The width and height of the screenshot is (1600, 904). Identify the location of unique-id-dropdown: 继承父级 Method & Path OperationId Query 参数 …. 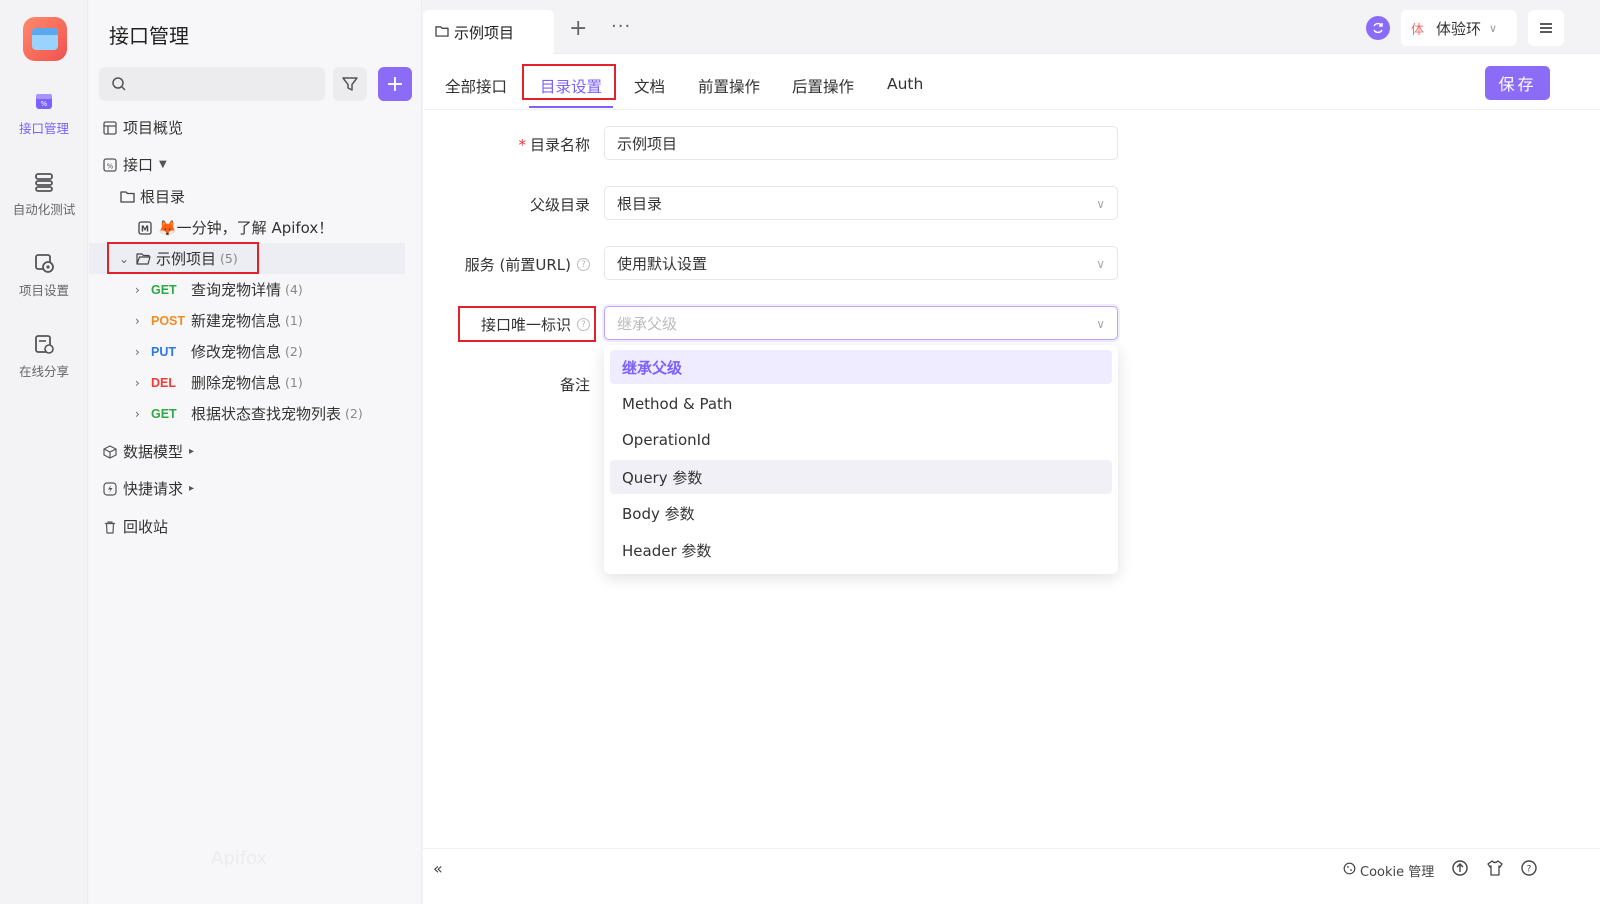
(861, 459).